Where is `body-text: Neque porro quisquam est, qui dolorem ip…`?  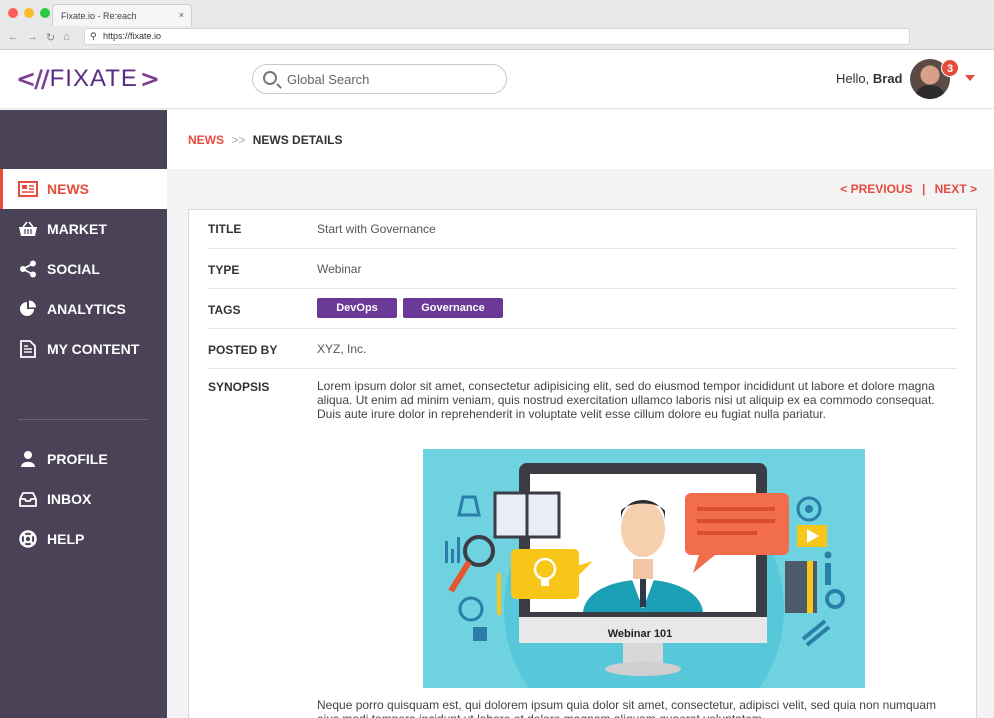
body-text: Neque porro quisquam est, qui dolorem ip… is located at coordinates (627, 708).